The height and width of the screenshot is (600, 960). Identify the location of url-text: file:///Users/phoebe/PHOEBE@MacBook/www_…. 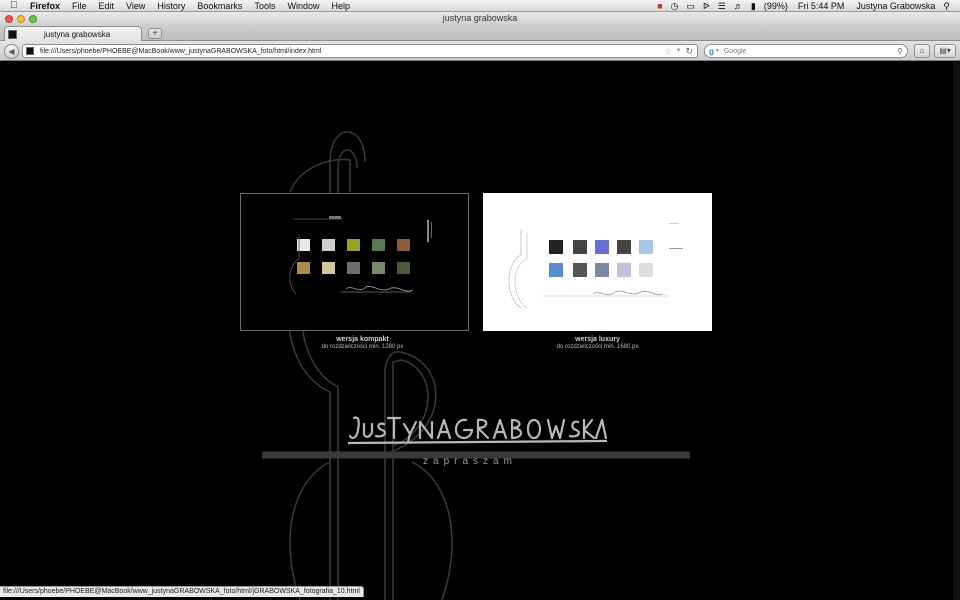
(180, 51).